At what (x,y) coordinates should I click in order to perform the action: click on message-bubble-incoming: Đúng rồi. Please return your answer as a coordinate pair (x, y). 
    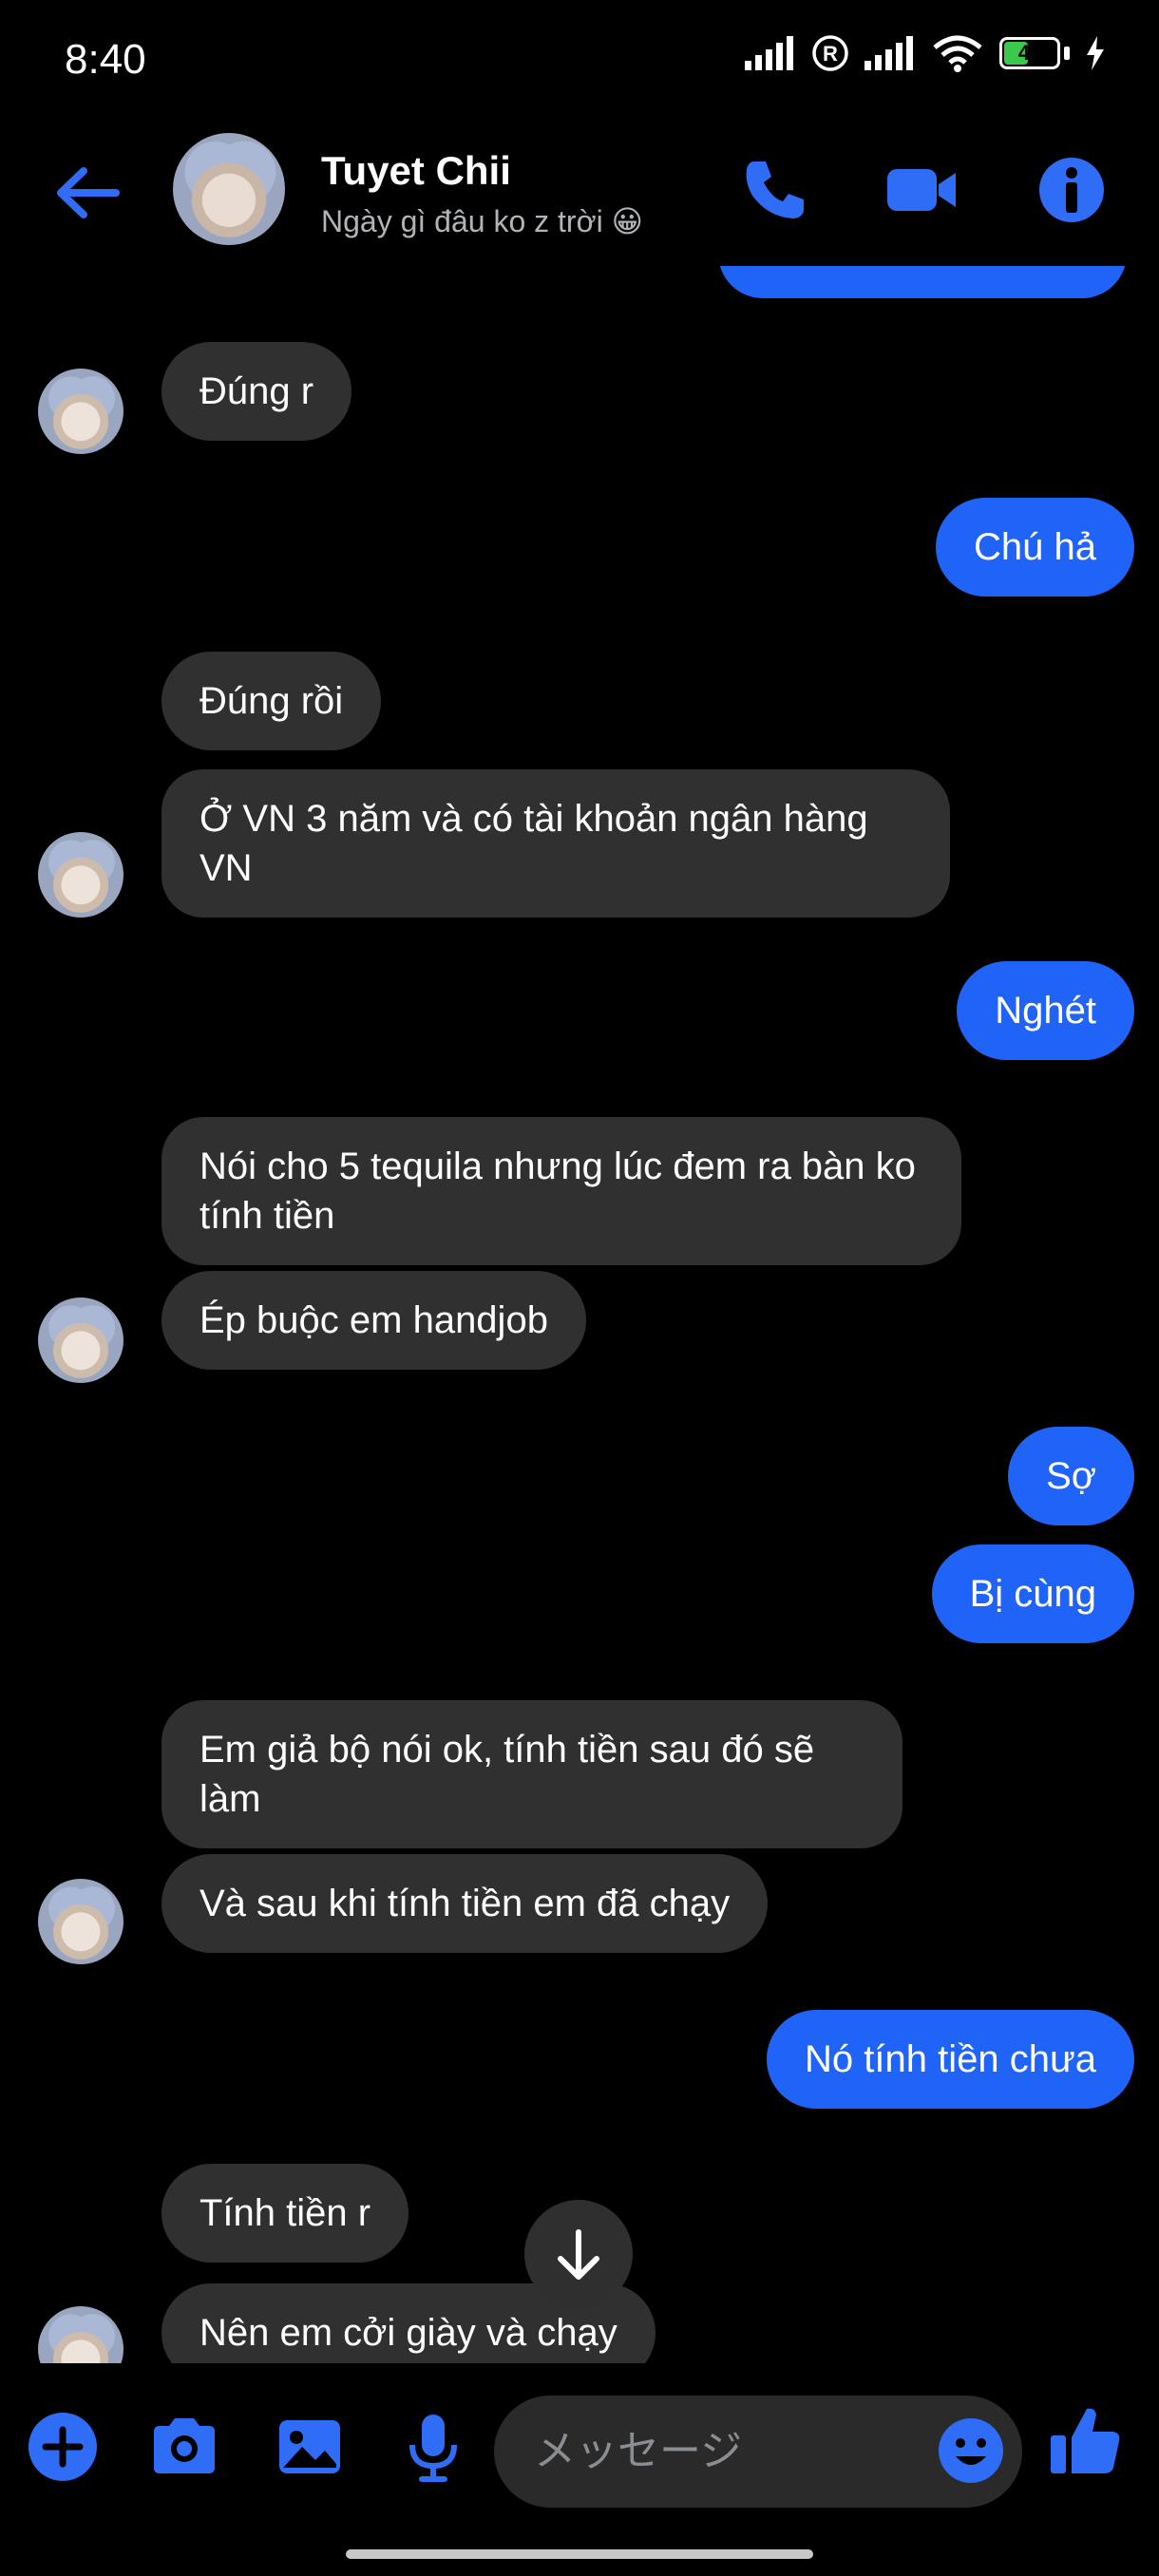
    Looking at the image, I should click on (272, 701).